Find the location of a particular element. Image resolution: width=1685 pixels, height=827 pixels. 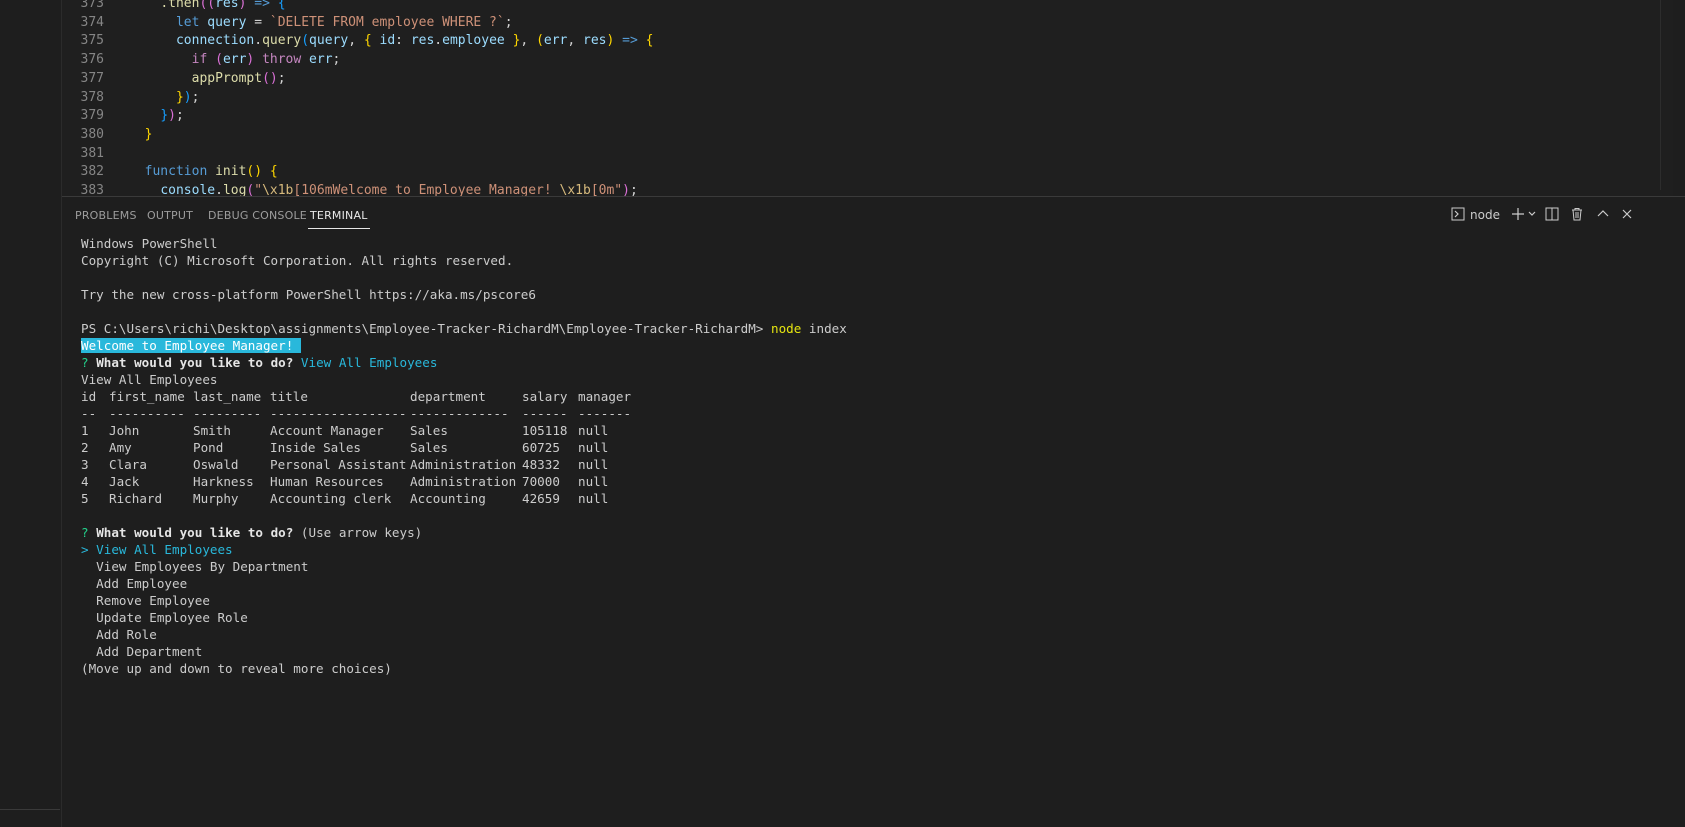

editor-scrollbar is located at coordinates (1666, 95).